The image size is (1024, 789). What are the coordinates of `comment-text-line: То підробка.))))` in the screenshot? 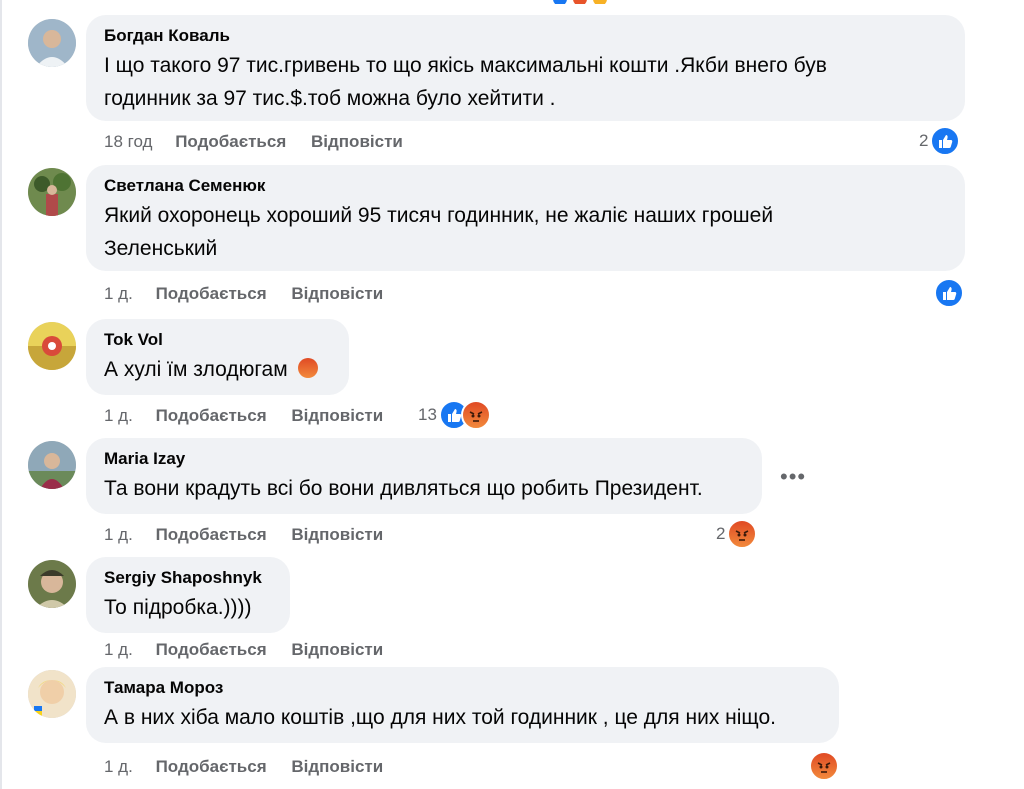 It's located at (178, 607).